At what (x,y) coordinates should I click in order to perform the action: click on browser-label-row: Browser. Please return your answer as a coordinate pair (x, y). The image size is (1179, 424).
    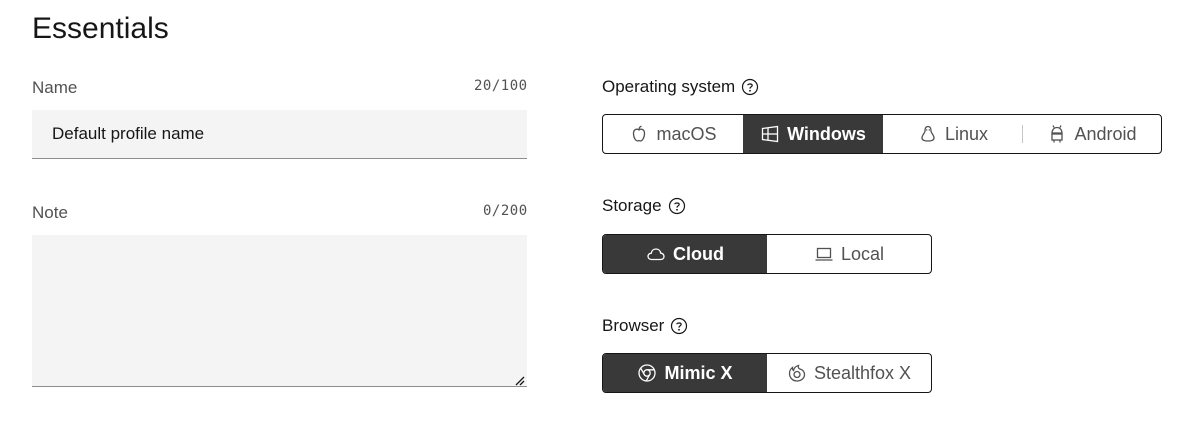
    Looking at the image, I should click on (645, 326).